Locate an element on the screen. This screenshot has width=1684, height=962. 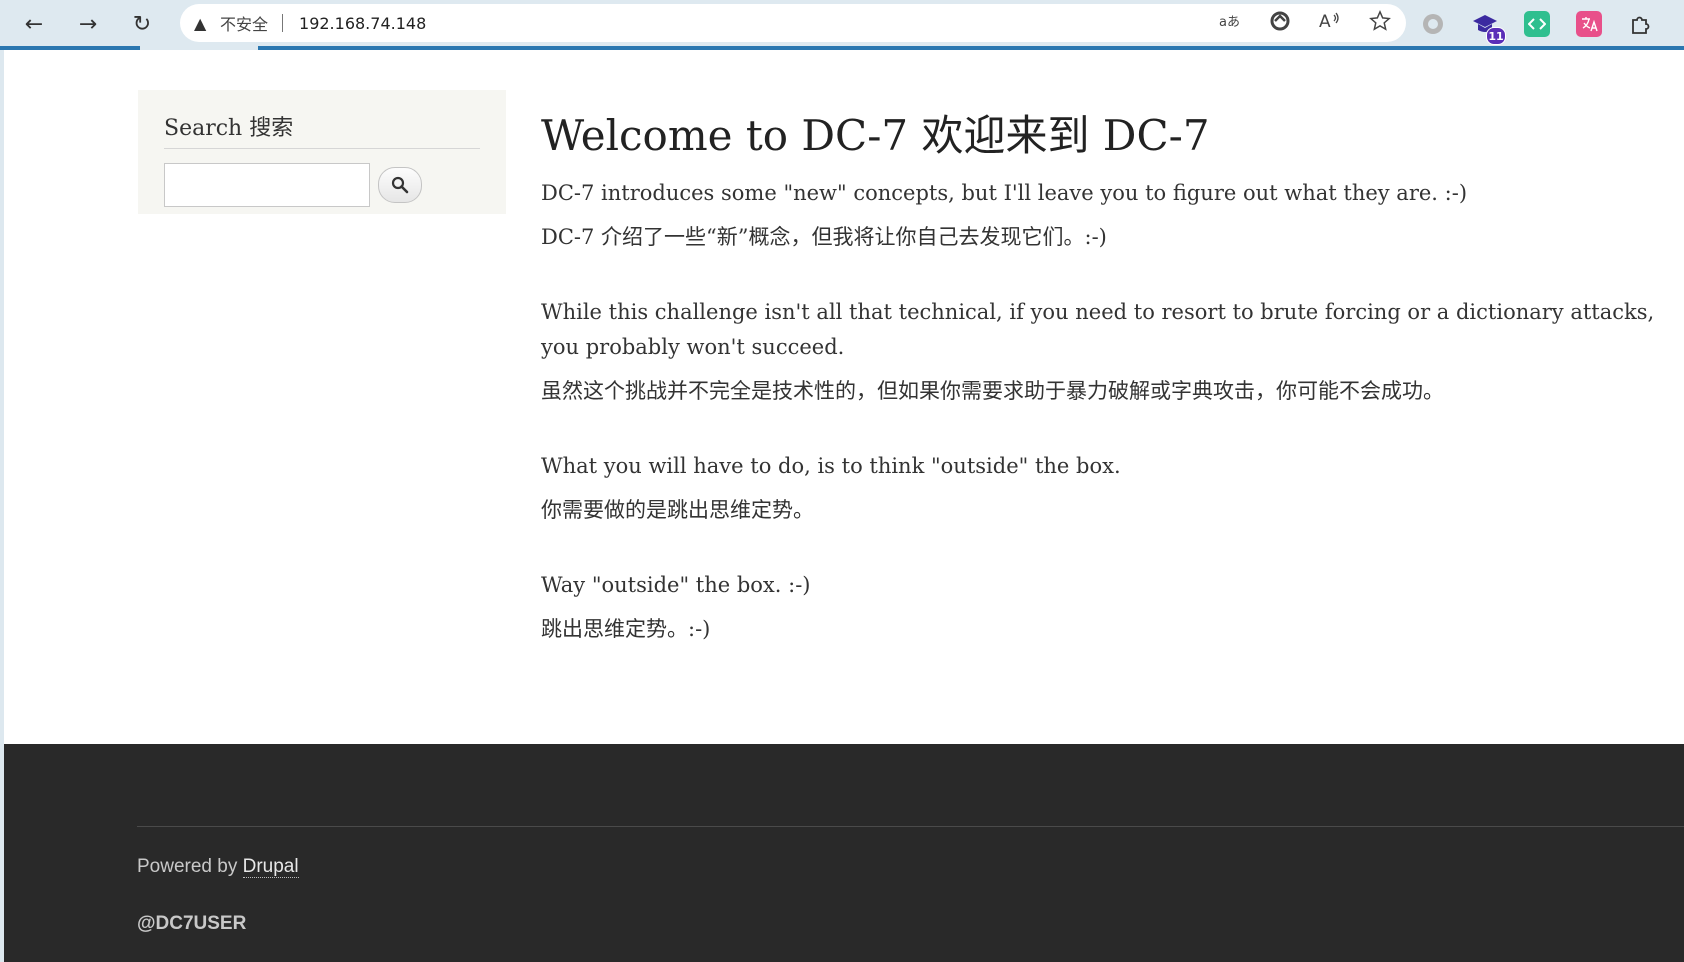
reload-button: ↻ is located at coordinates (142, 24).